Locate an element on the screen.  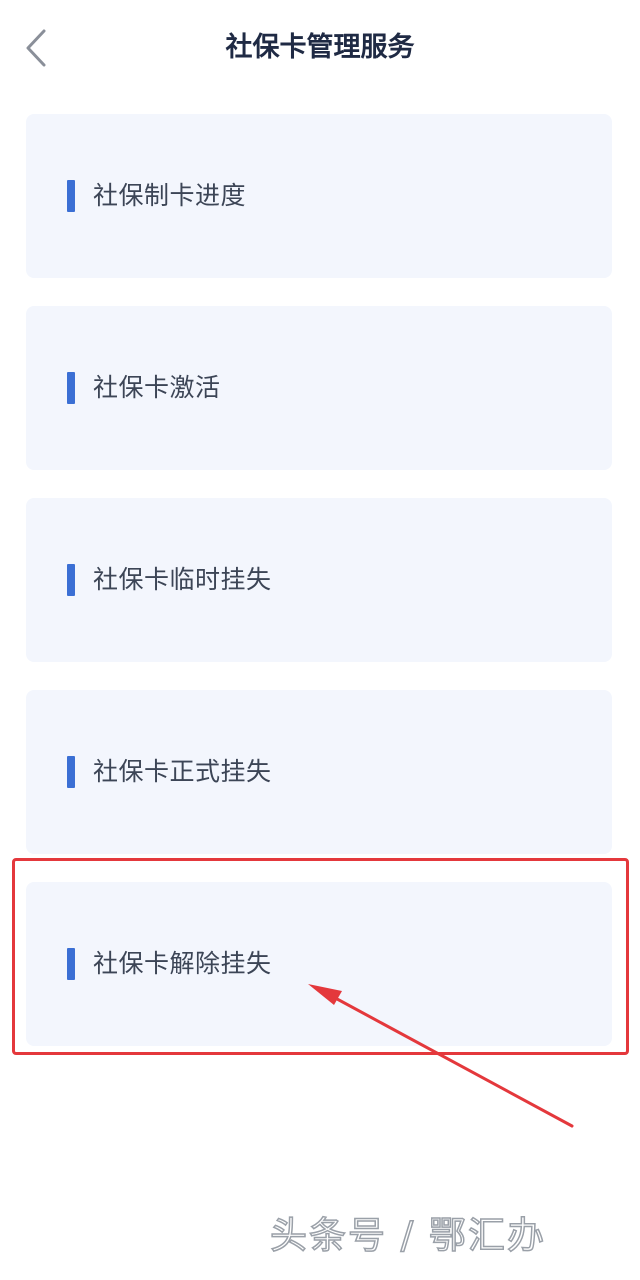
menu-item-card-activation: 社保卡激活 is located at coordinates (319, 388).